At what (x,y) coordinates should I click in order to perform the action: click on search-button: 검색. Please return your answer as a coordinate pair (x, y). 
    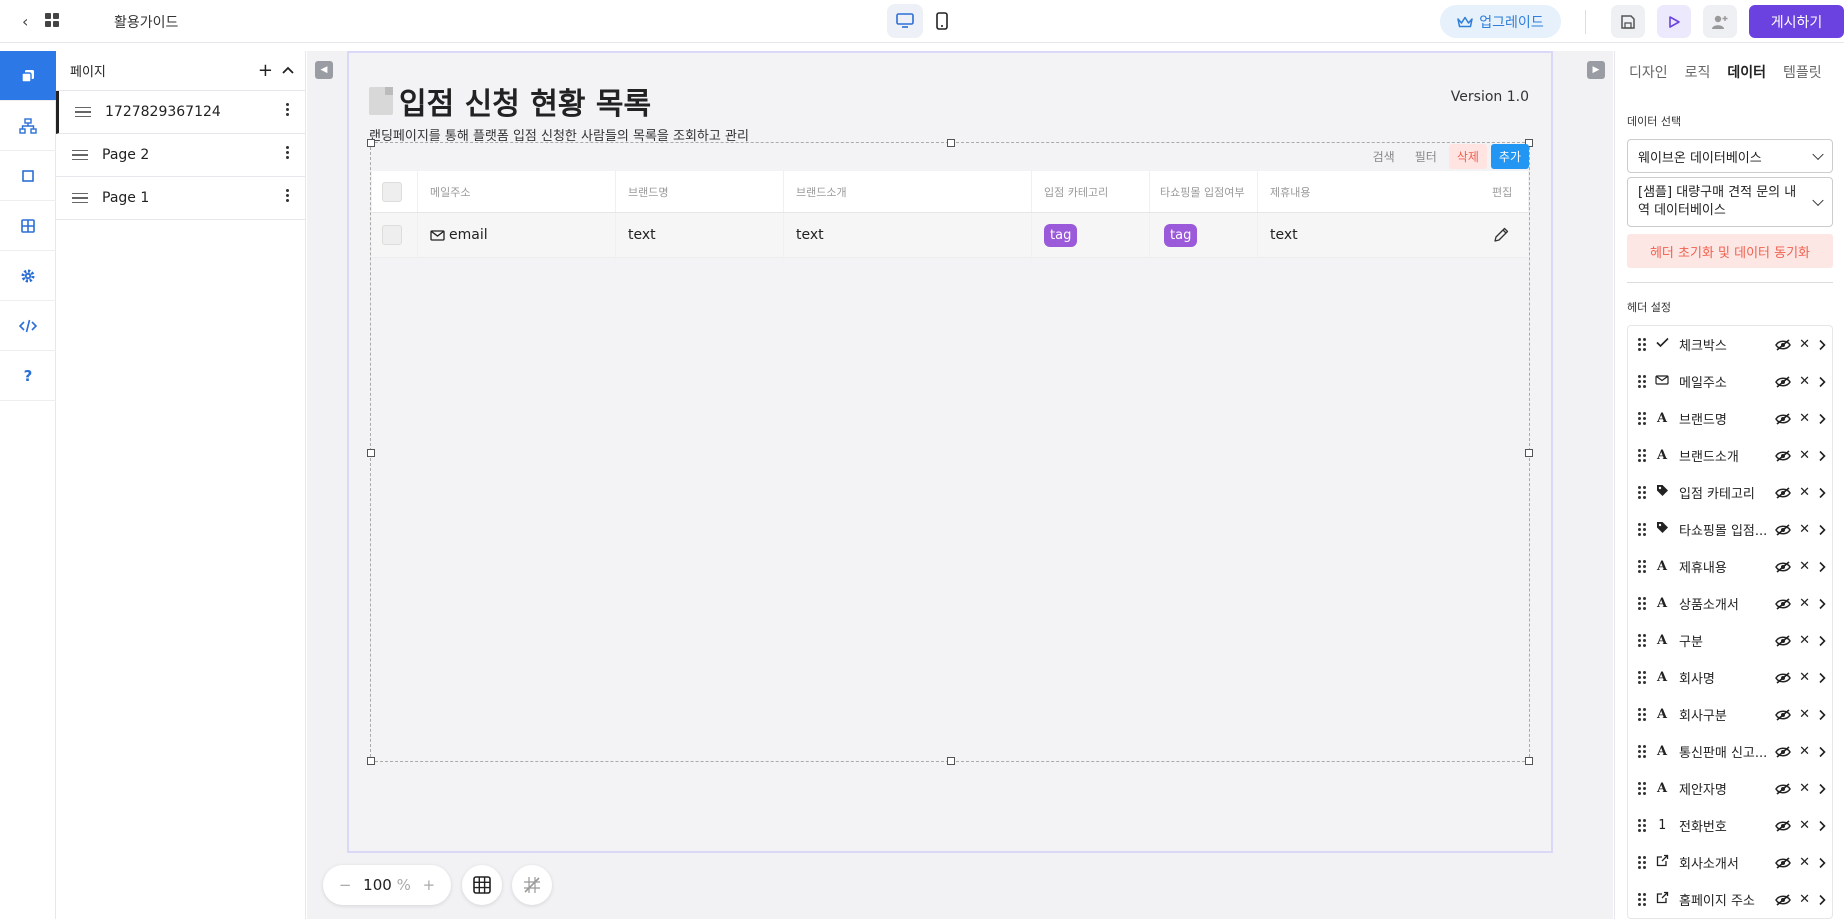
    Looking at the image, I should click on (1384, 156).